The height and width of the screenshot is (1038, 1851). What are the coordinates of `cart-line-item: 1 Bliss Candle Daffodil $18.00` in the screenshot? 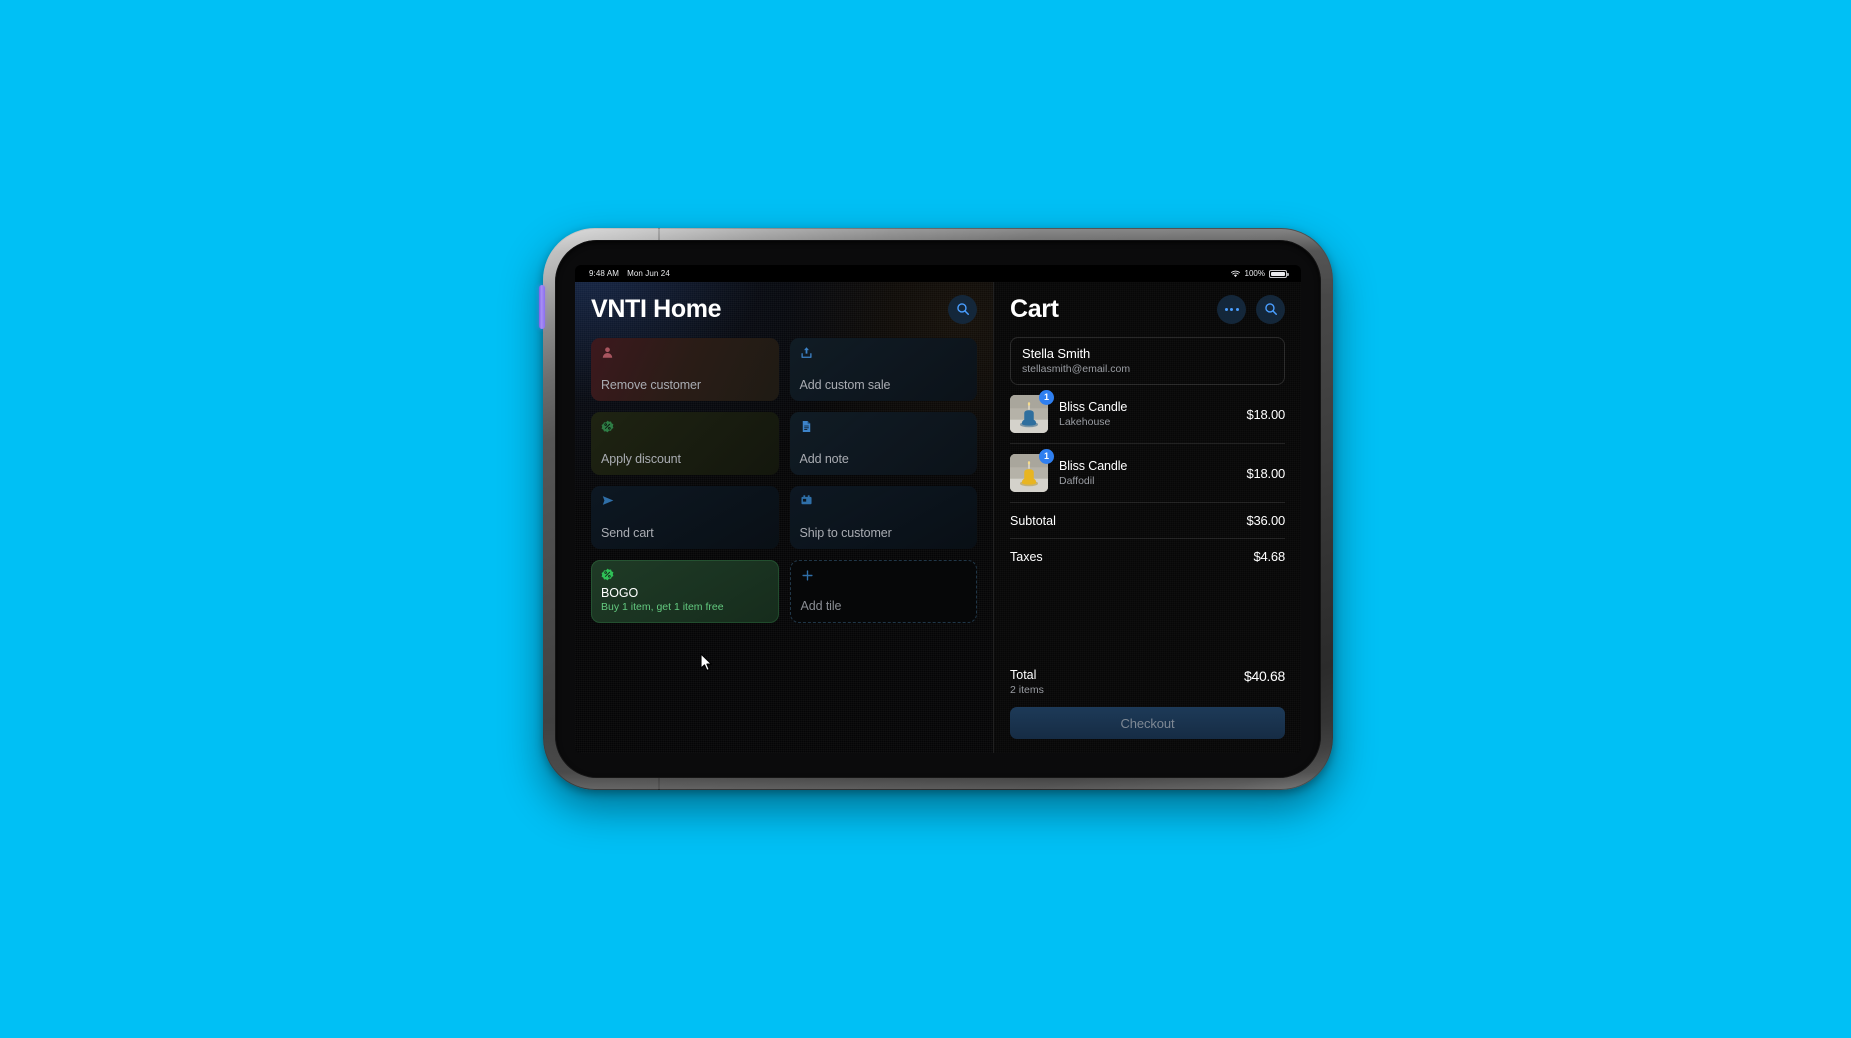 It's located at (1147, 472).